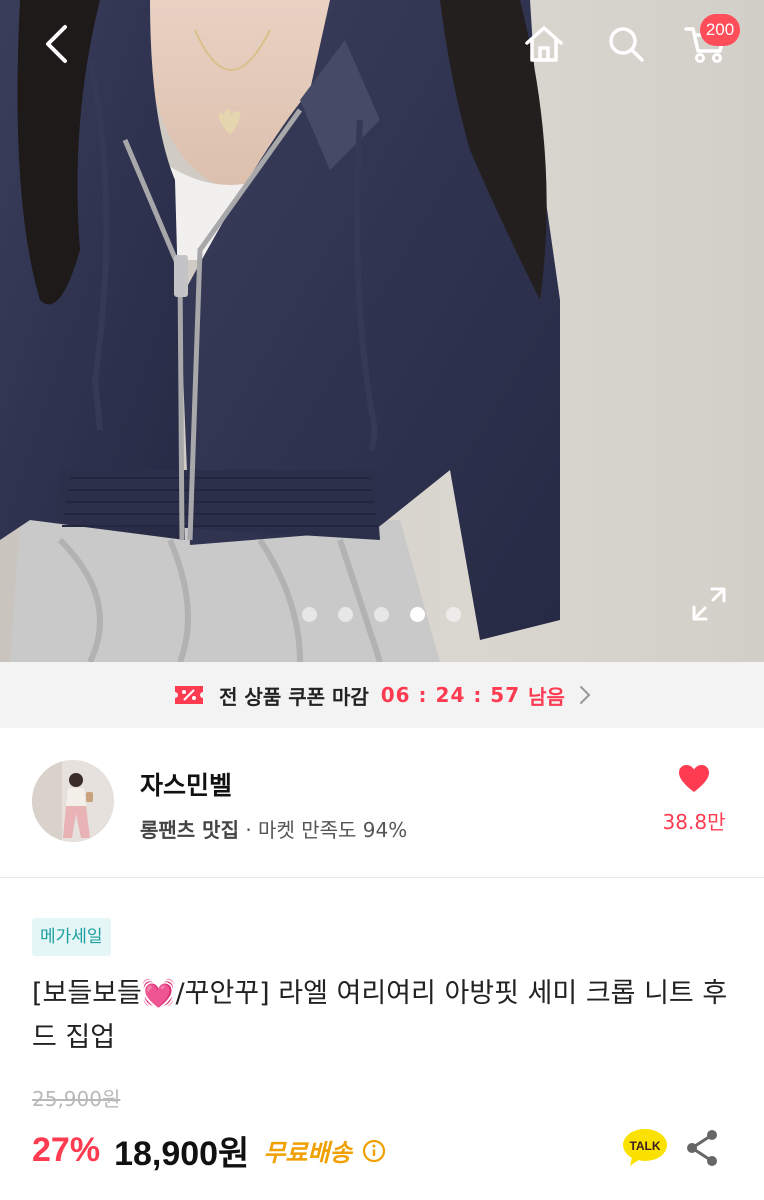  What do you see at coordinates (189, 695) in the screenshot?
I see `coupon-icon` at bounding box center [189, 695].